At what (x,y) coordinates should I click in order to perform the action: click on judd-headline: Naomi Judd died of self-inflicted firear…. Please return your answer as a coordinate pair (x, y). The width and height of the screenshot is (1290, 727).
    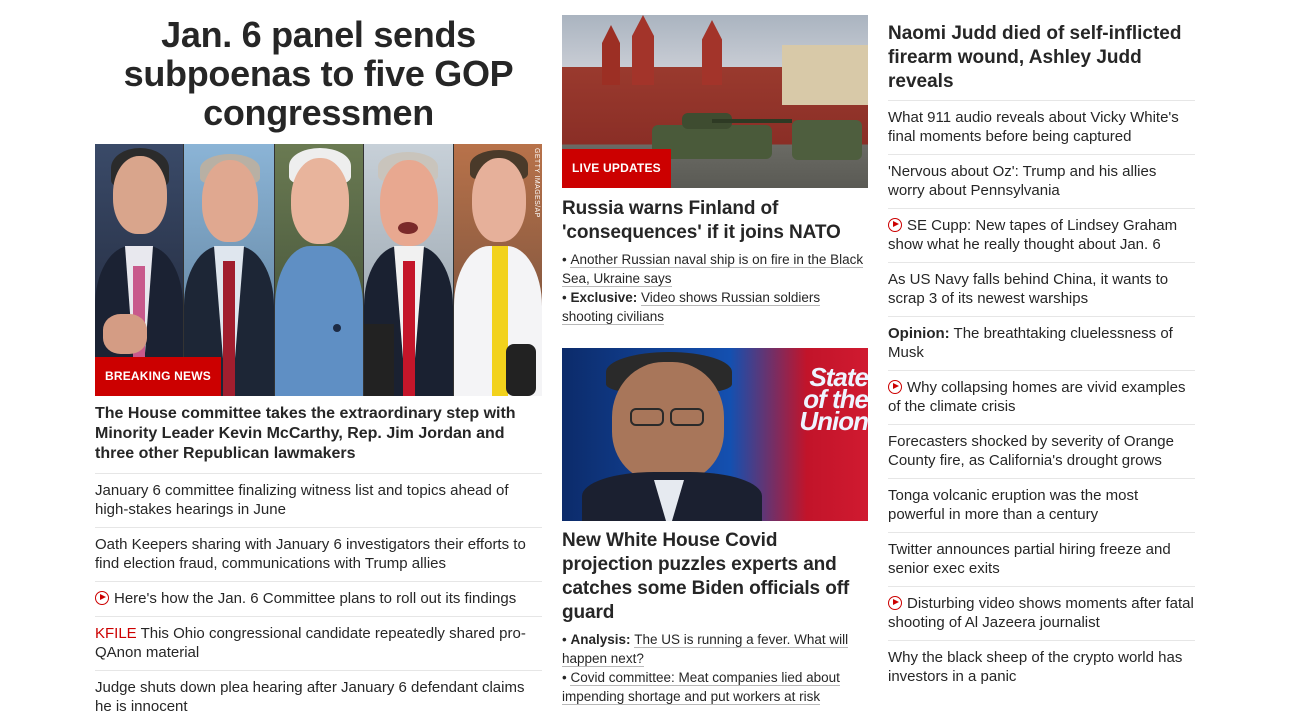
    Looking at the image, I should click on (1041, 50).